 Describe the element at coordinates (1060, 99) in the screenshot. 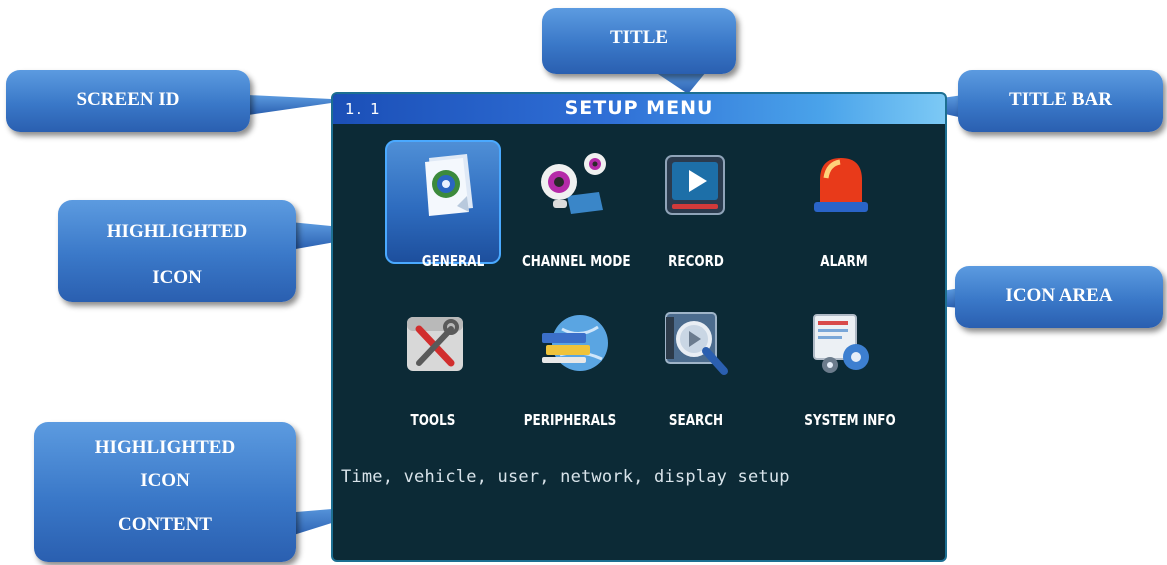

I see `callout-text: TITLE BAR` at that location.